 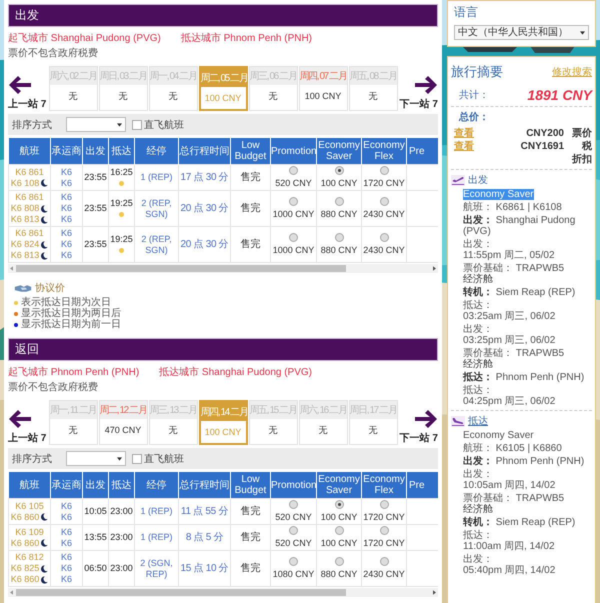 I want to click on stops-link: 2 (SGN, REP), so click(x=156, y=568).